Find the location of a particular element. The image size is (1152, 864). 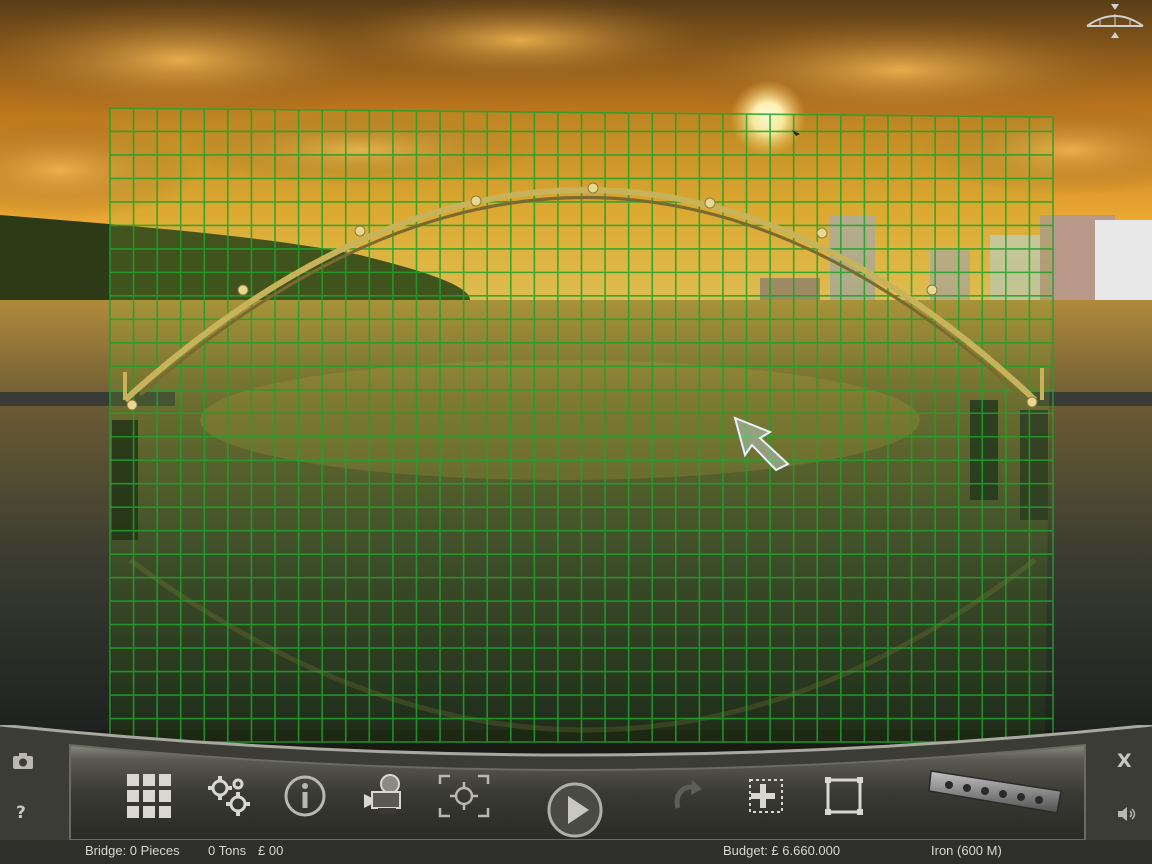

iron-beam-icon is located at coordinates (995, 792).